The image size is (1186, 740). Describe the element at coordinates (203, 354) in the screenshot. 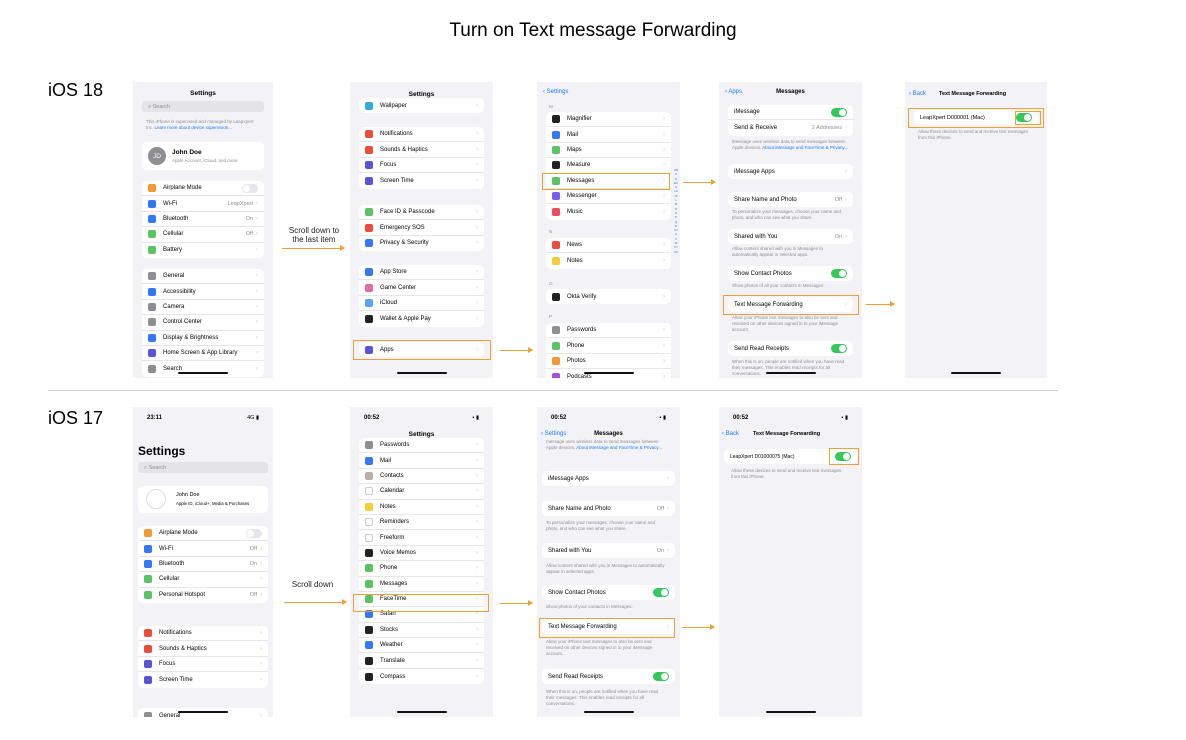

I see `settings-row-home-screen-app-library: Home Screen & App Library ›` at that location.